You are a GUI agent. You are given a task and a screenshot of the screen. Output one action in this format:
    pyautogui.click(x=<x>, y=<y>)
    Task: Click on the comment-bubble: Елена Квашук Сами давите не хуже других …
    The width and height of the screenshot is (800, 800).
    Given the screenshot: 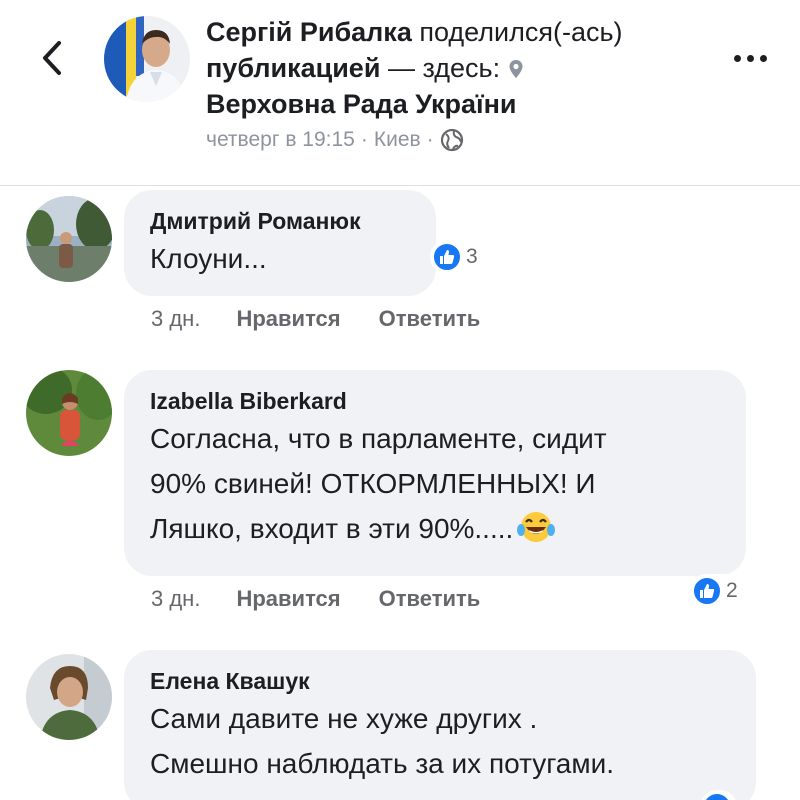 What is the action you would take?
    pyautogui.click(x=440, y=725)
    